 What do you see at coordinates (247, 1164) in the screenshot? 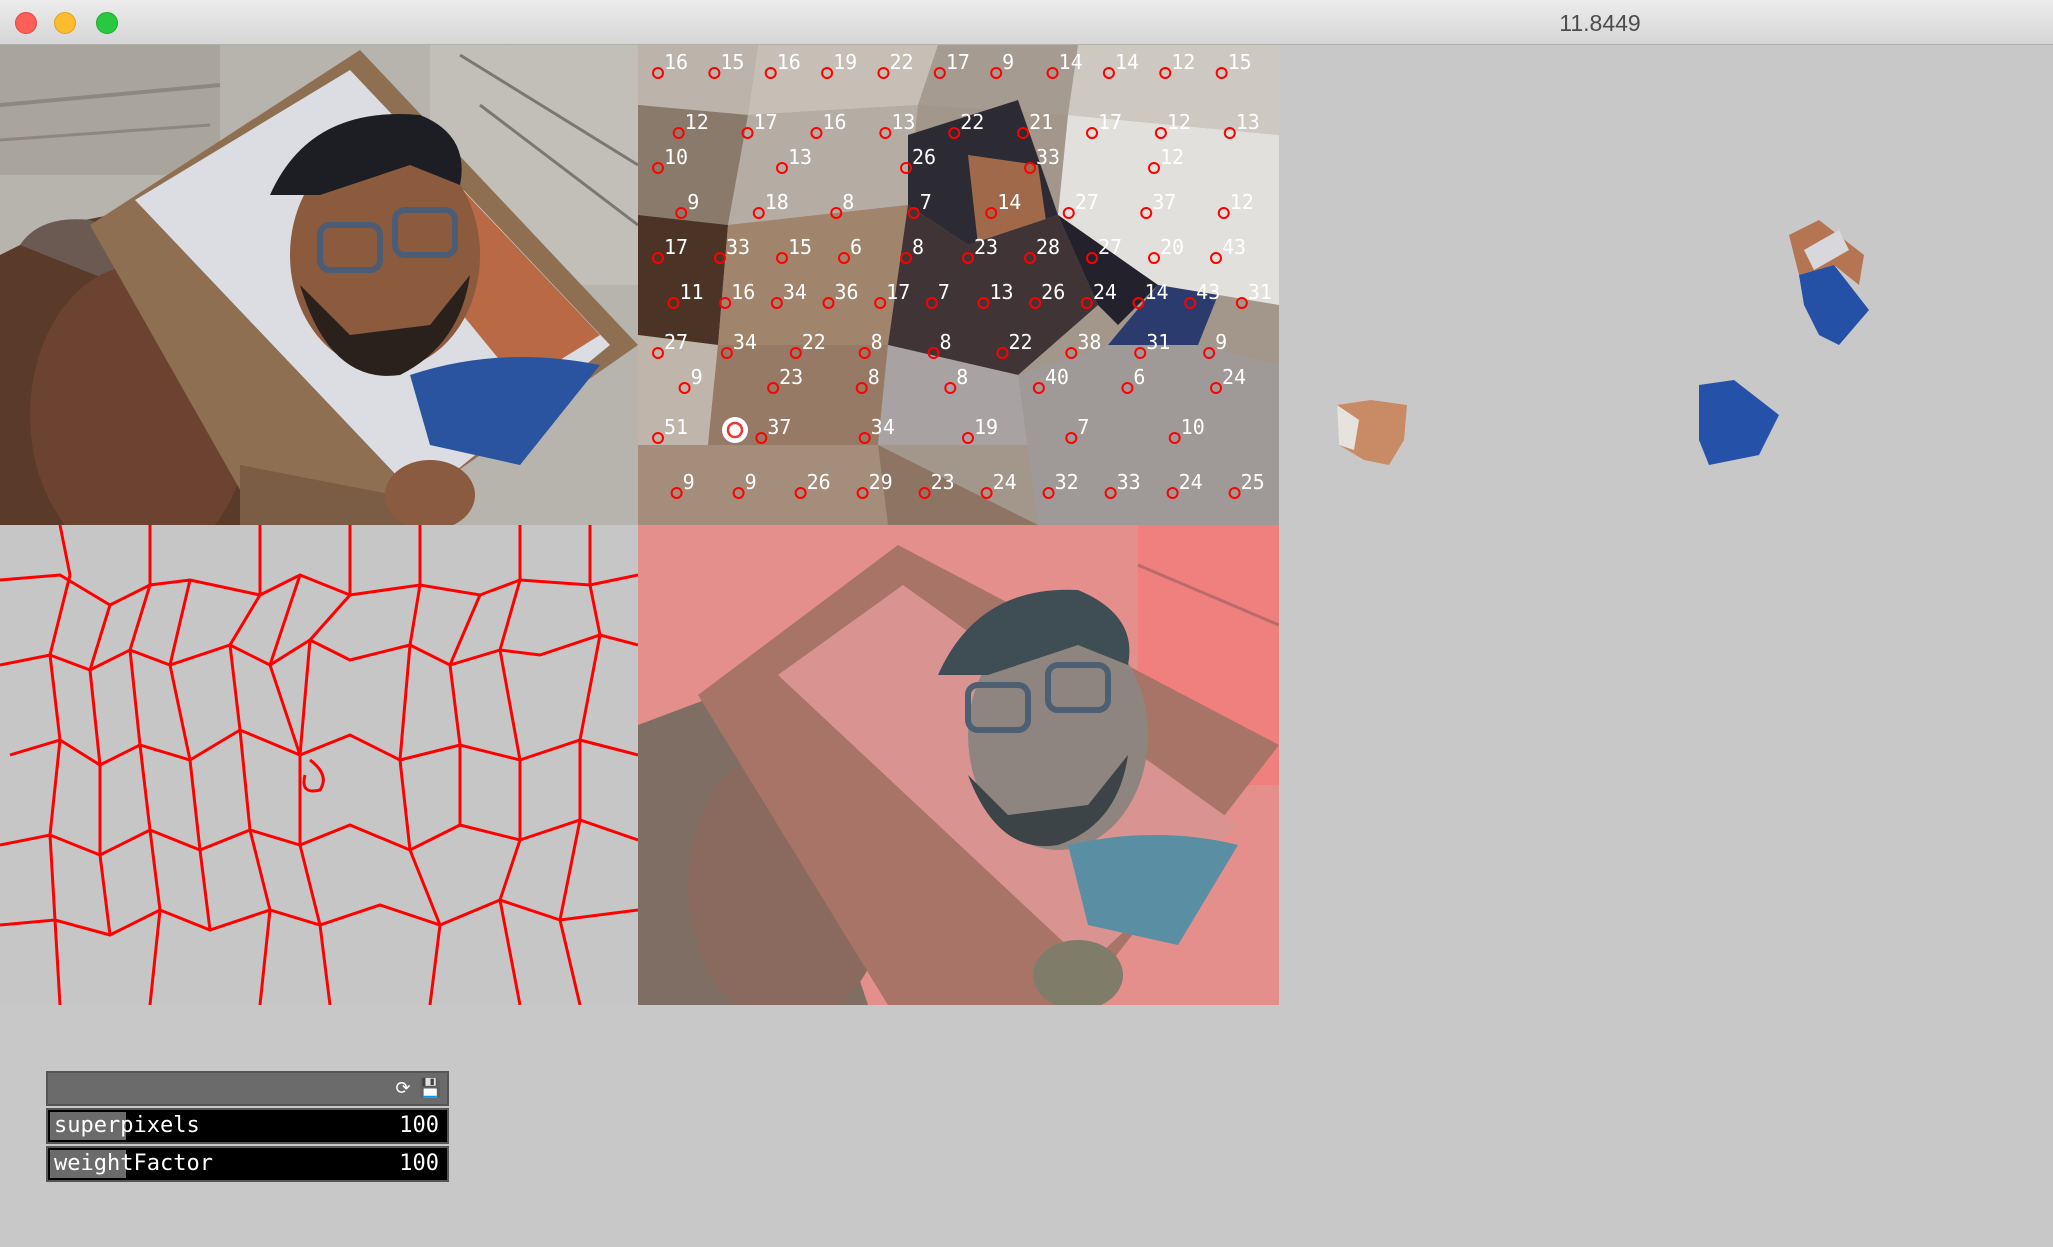
I see `weightfactor-slider: weightFactor 100` at bounding box center [247, 1164].